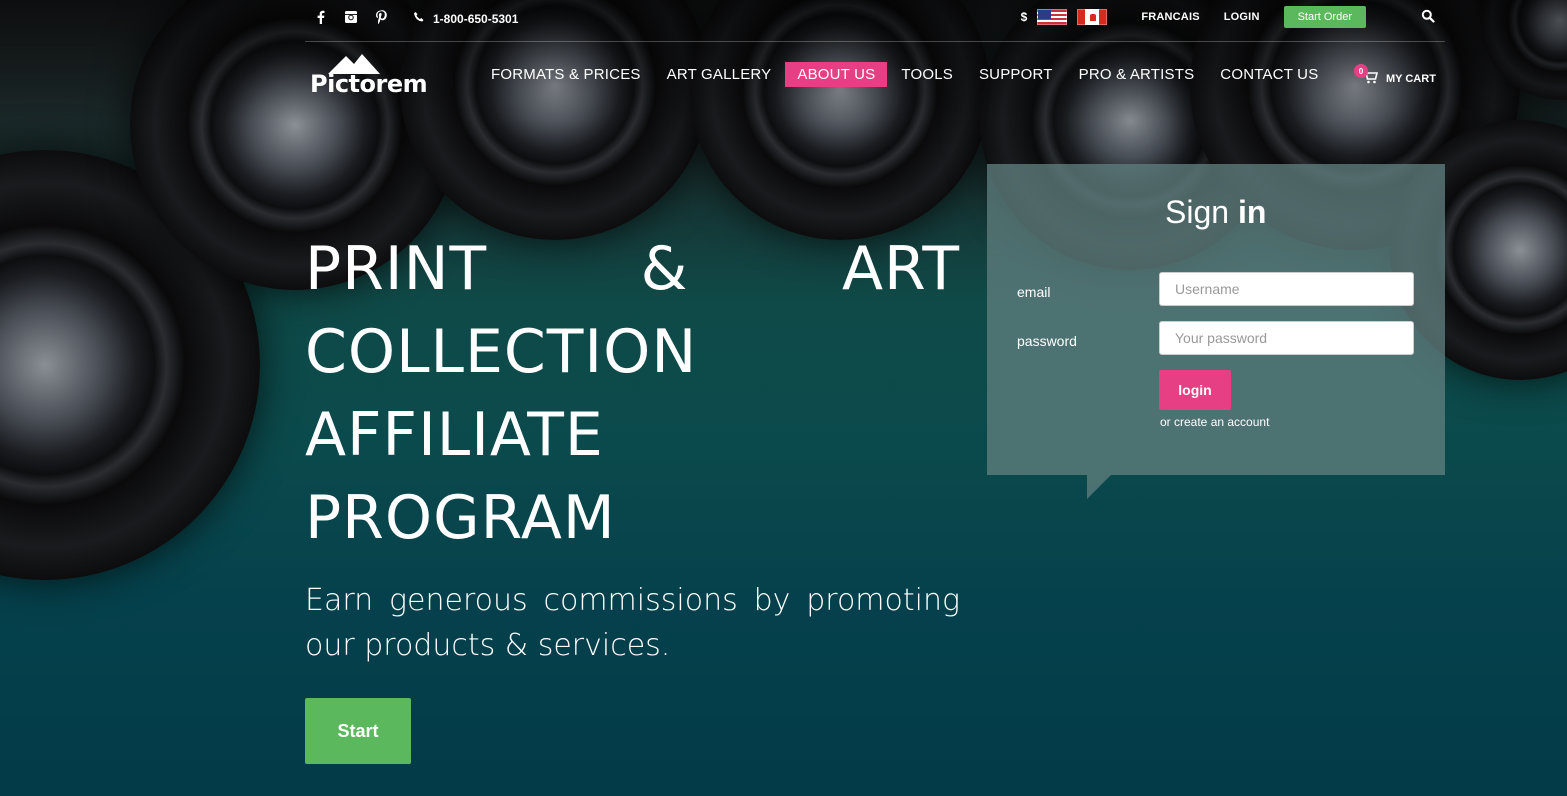 The width and height of the screenshot is (1567, 796). I want to click on hero-title-line-3: AFFILIATE, so click(454, 435).